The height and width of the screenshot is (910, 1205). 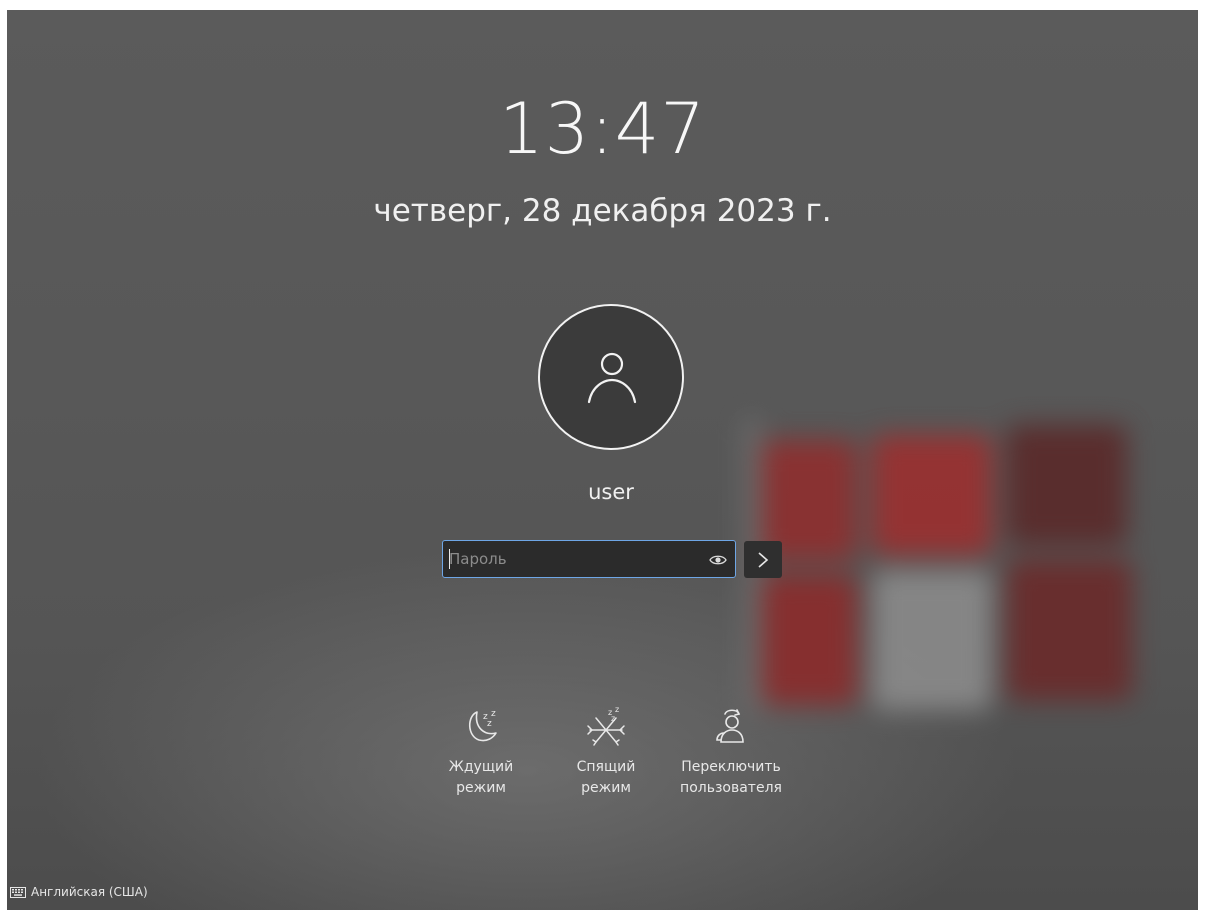 I want to click on switch-user-icon, so click(x=730, y=726).